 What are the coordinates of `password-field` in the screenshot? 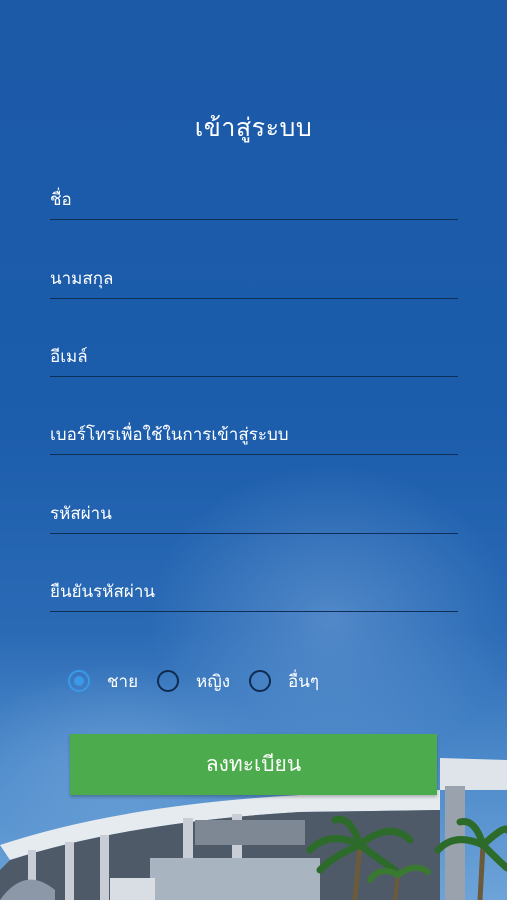 It's located at (254, 512).